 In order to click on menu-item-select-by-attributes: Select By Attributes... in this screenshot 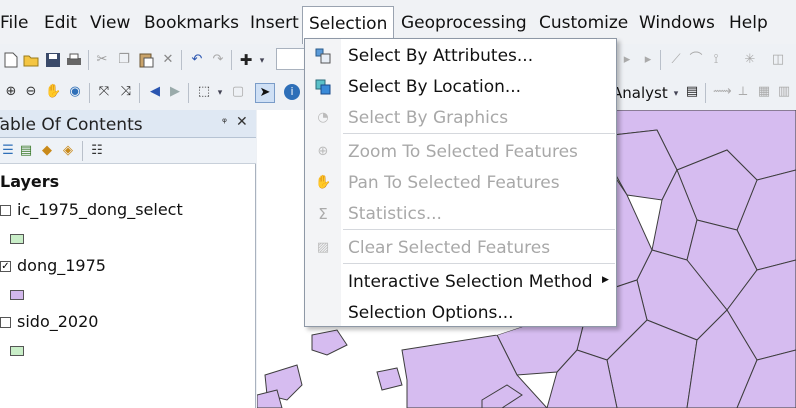, I will do `click(460, 56)`.